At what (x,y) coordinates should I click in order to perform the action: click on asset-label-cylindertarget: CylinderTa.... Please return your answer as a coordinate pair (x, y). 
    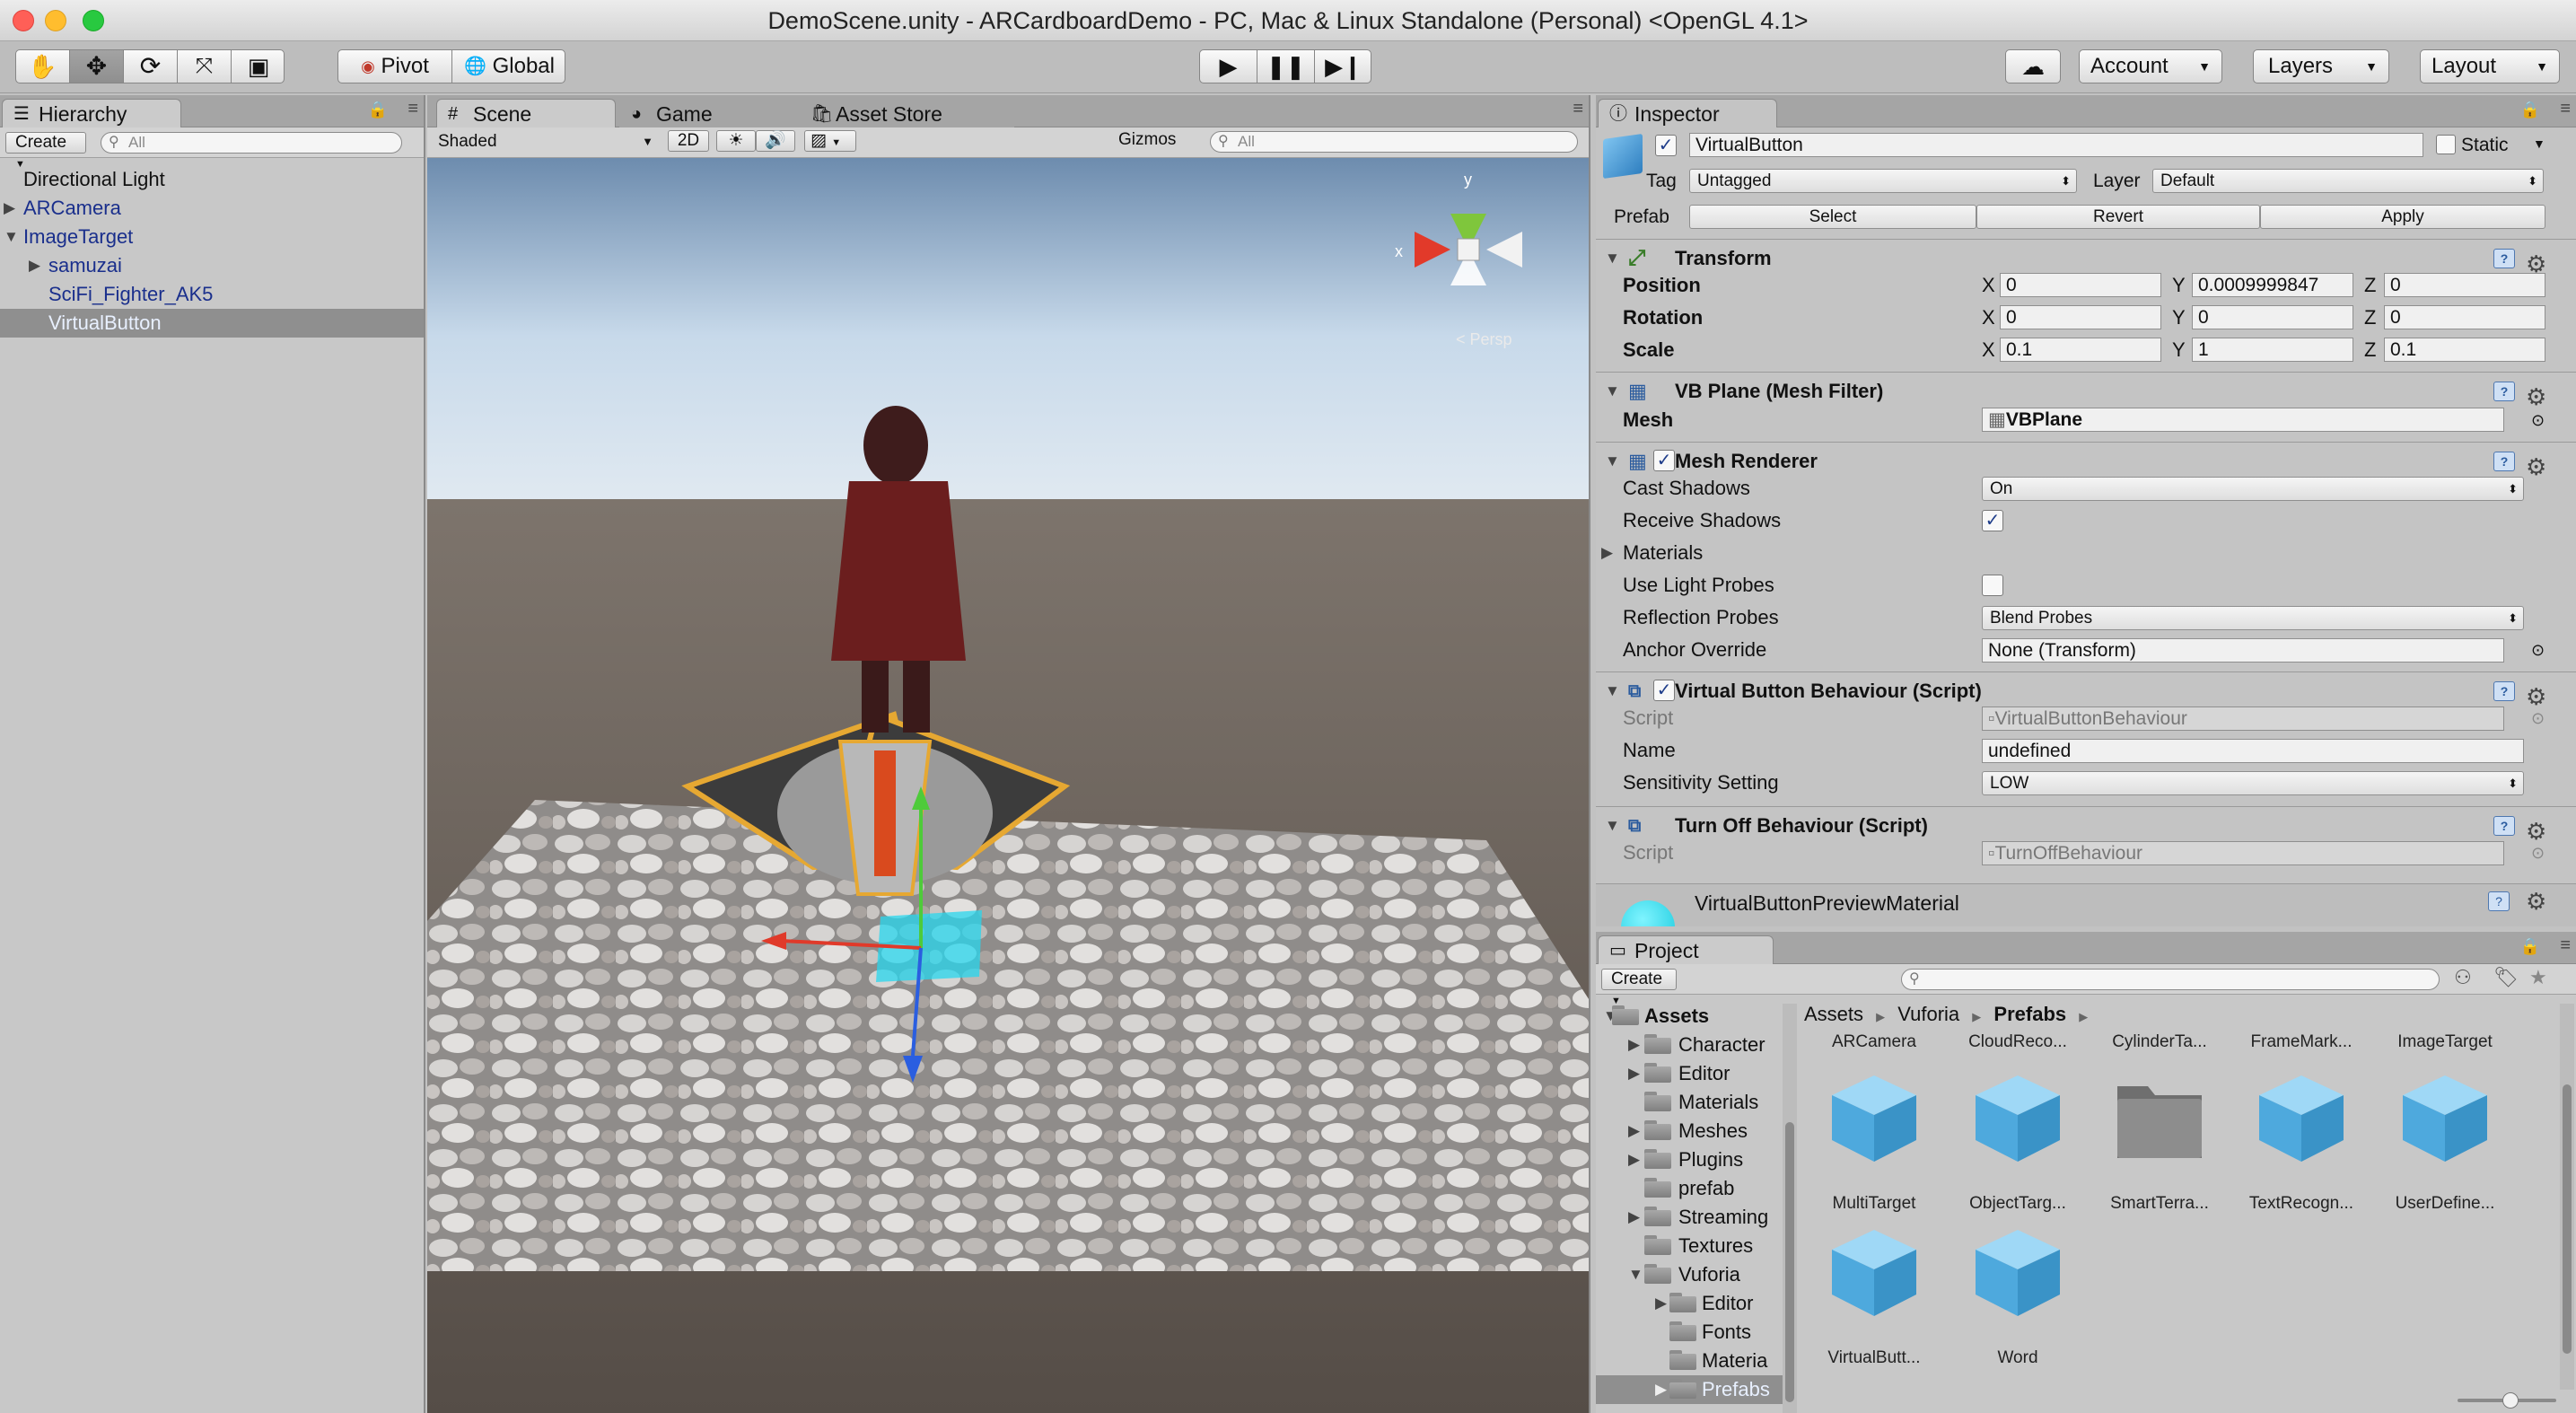
    Looking at the image, I should click on (2159, 1045).